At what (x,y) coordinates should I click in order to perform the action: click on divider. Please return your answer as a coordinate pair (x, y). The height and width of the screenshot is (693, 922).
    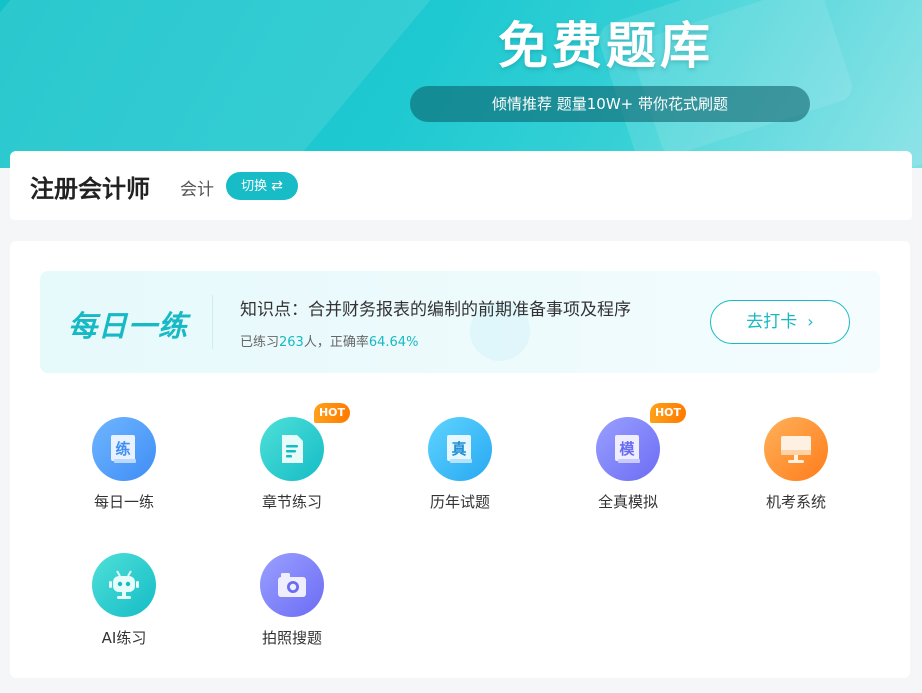
    Looking at the image, I should click on (212, 322).